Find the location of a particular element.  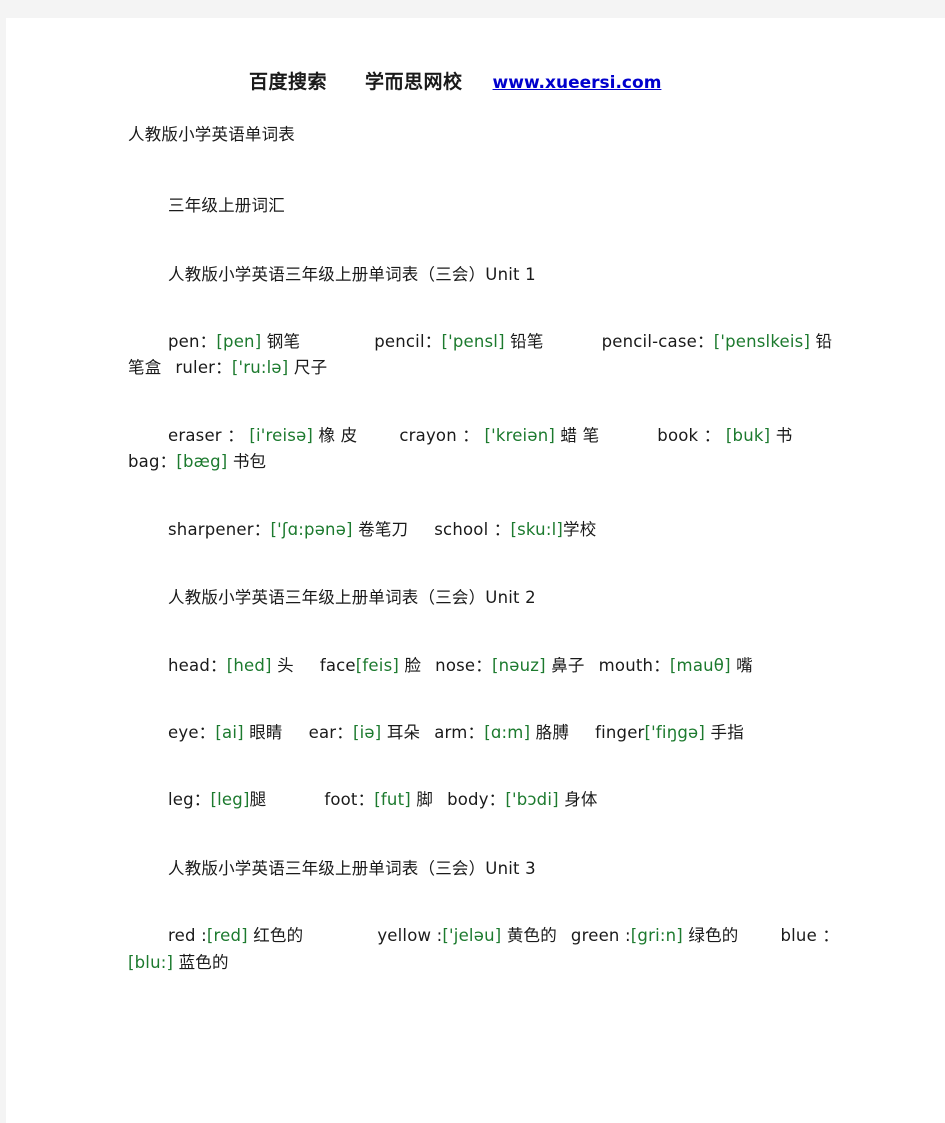

chinese-gloss: 绿色的 is located at coordinates (710, 936).